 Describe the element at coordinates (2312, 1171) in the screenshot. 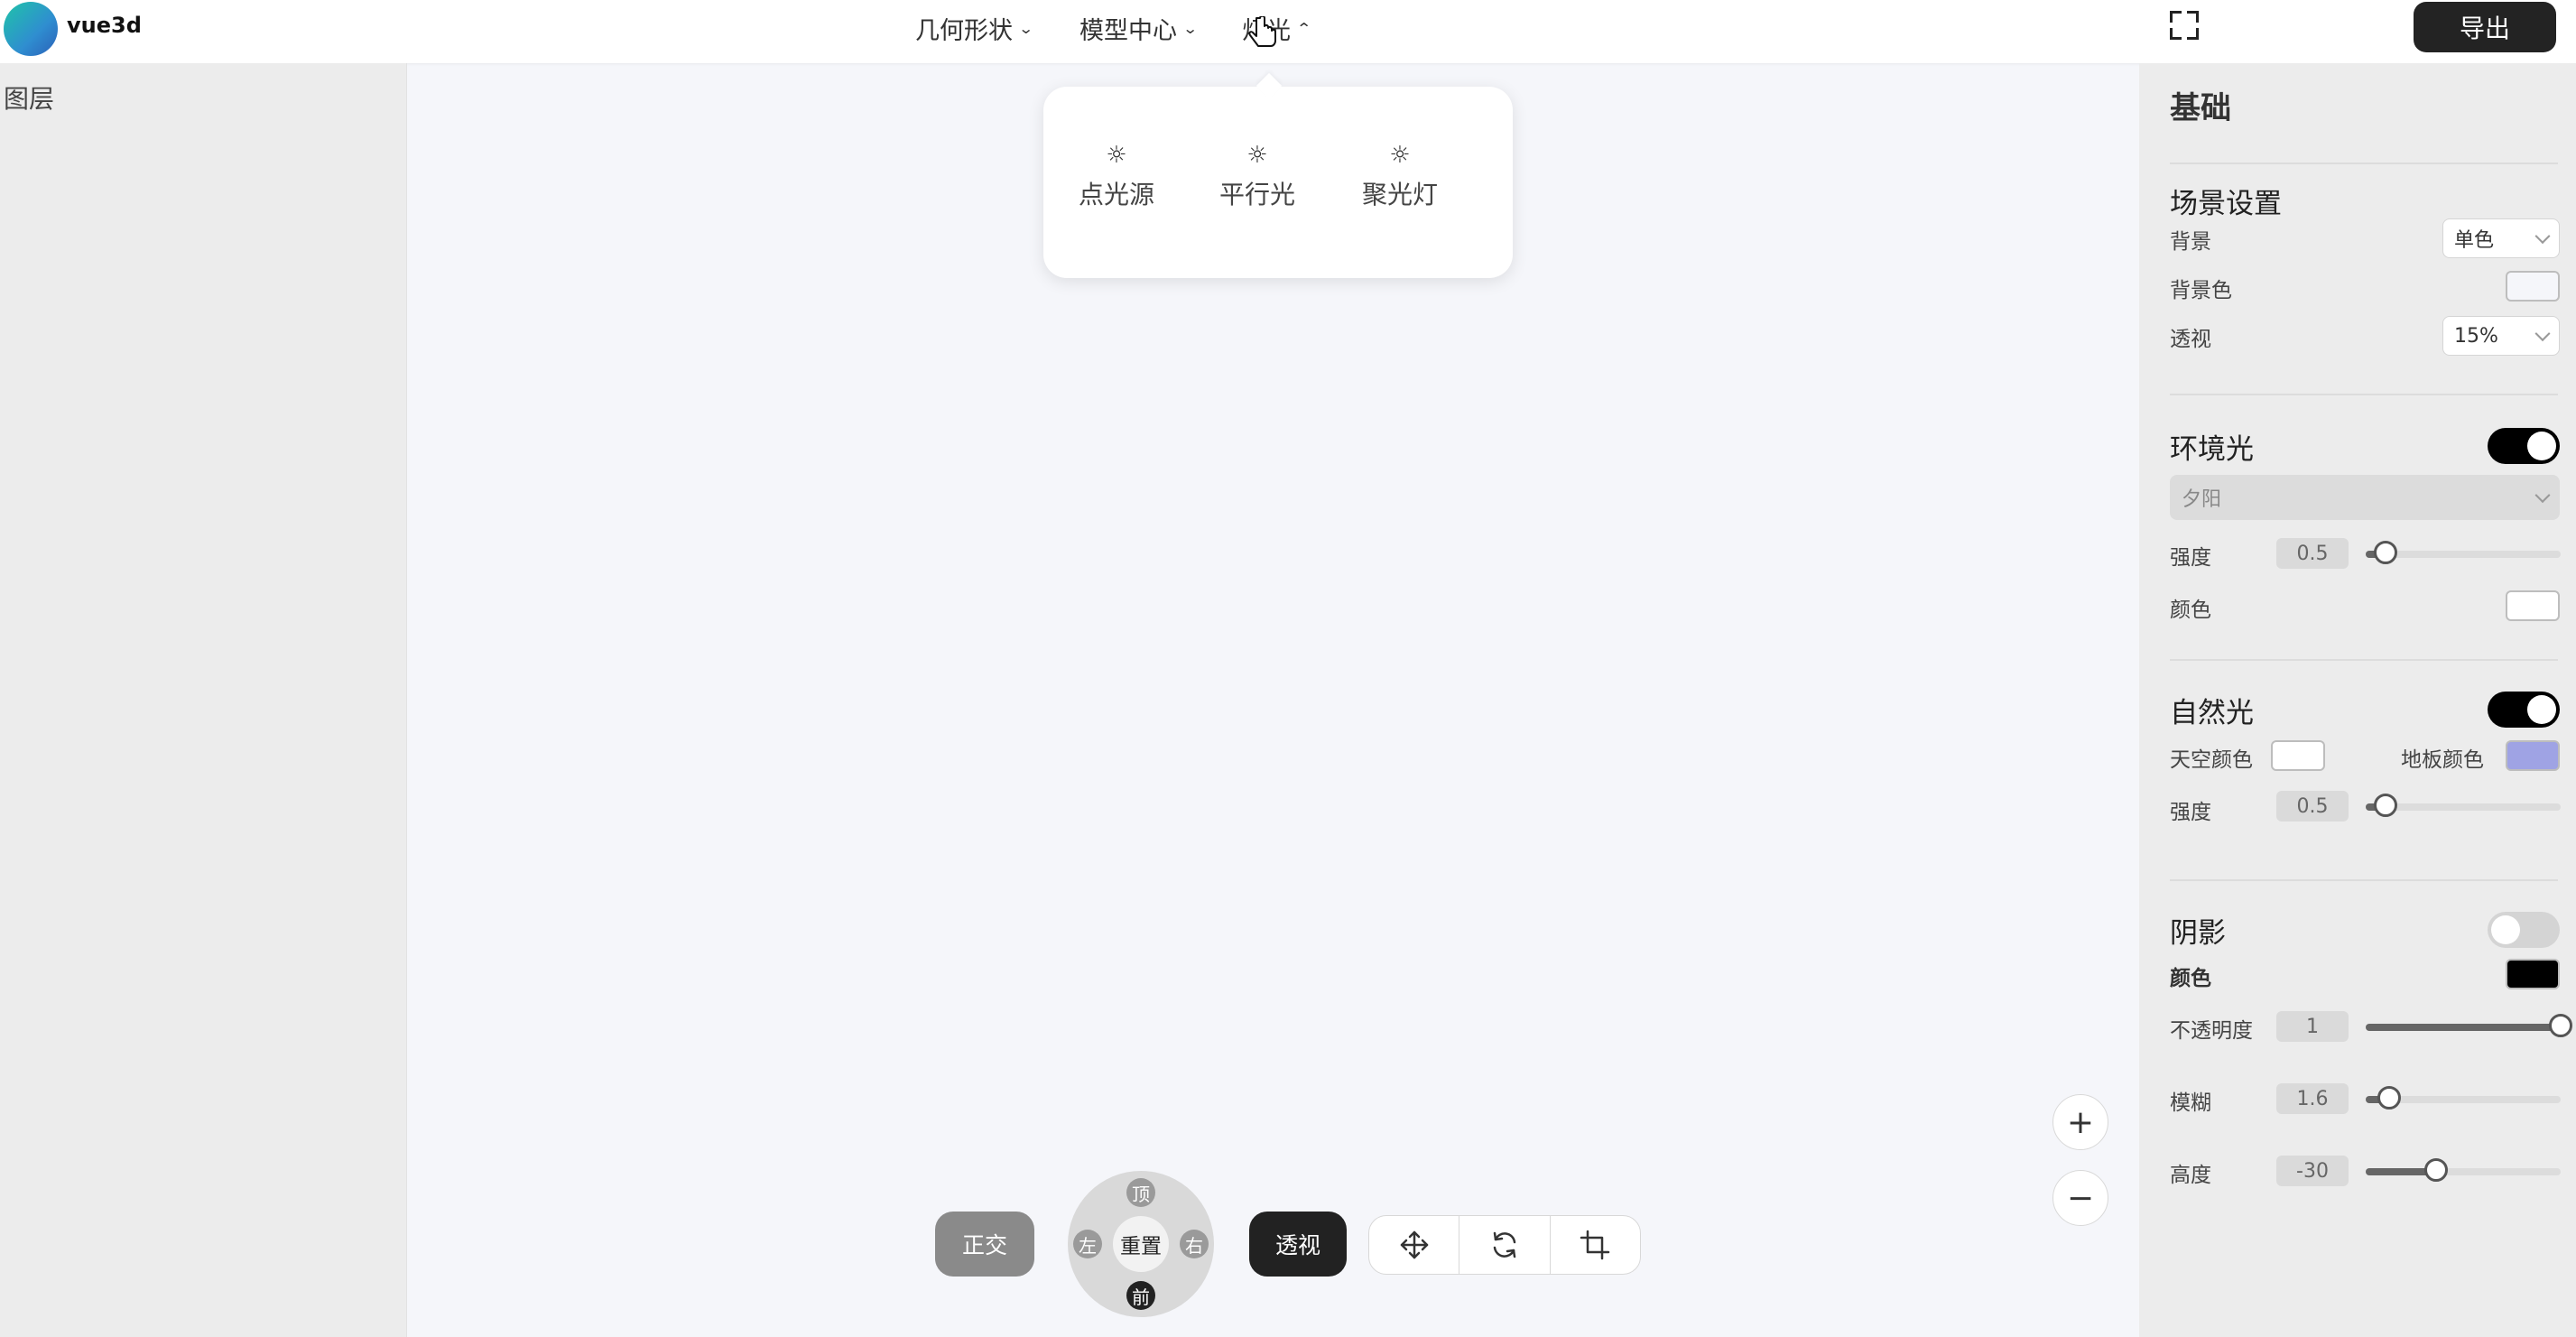

I see `shadow-height-input: -30` at that location.